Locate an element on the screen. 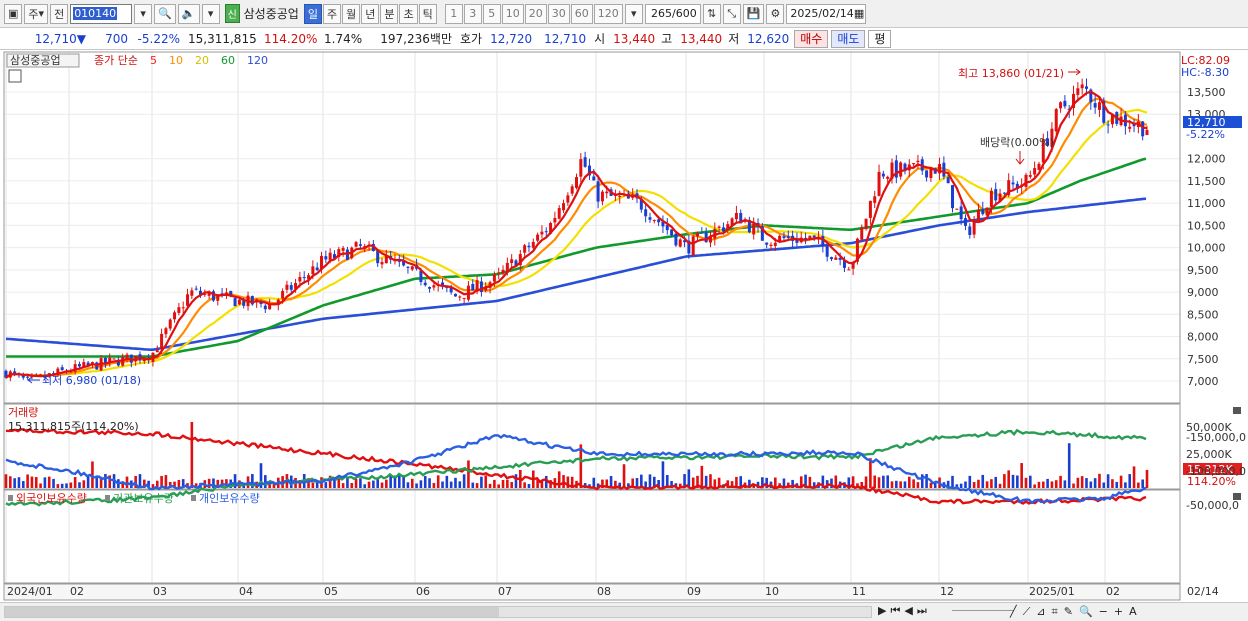 Image resolution: width=1248 pixels, height=621 pixels. interval-button-5: 5 is located at coordinates (491, 13).